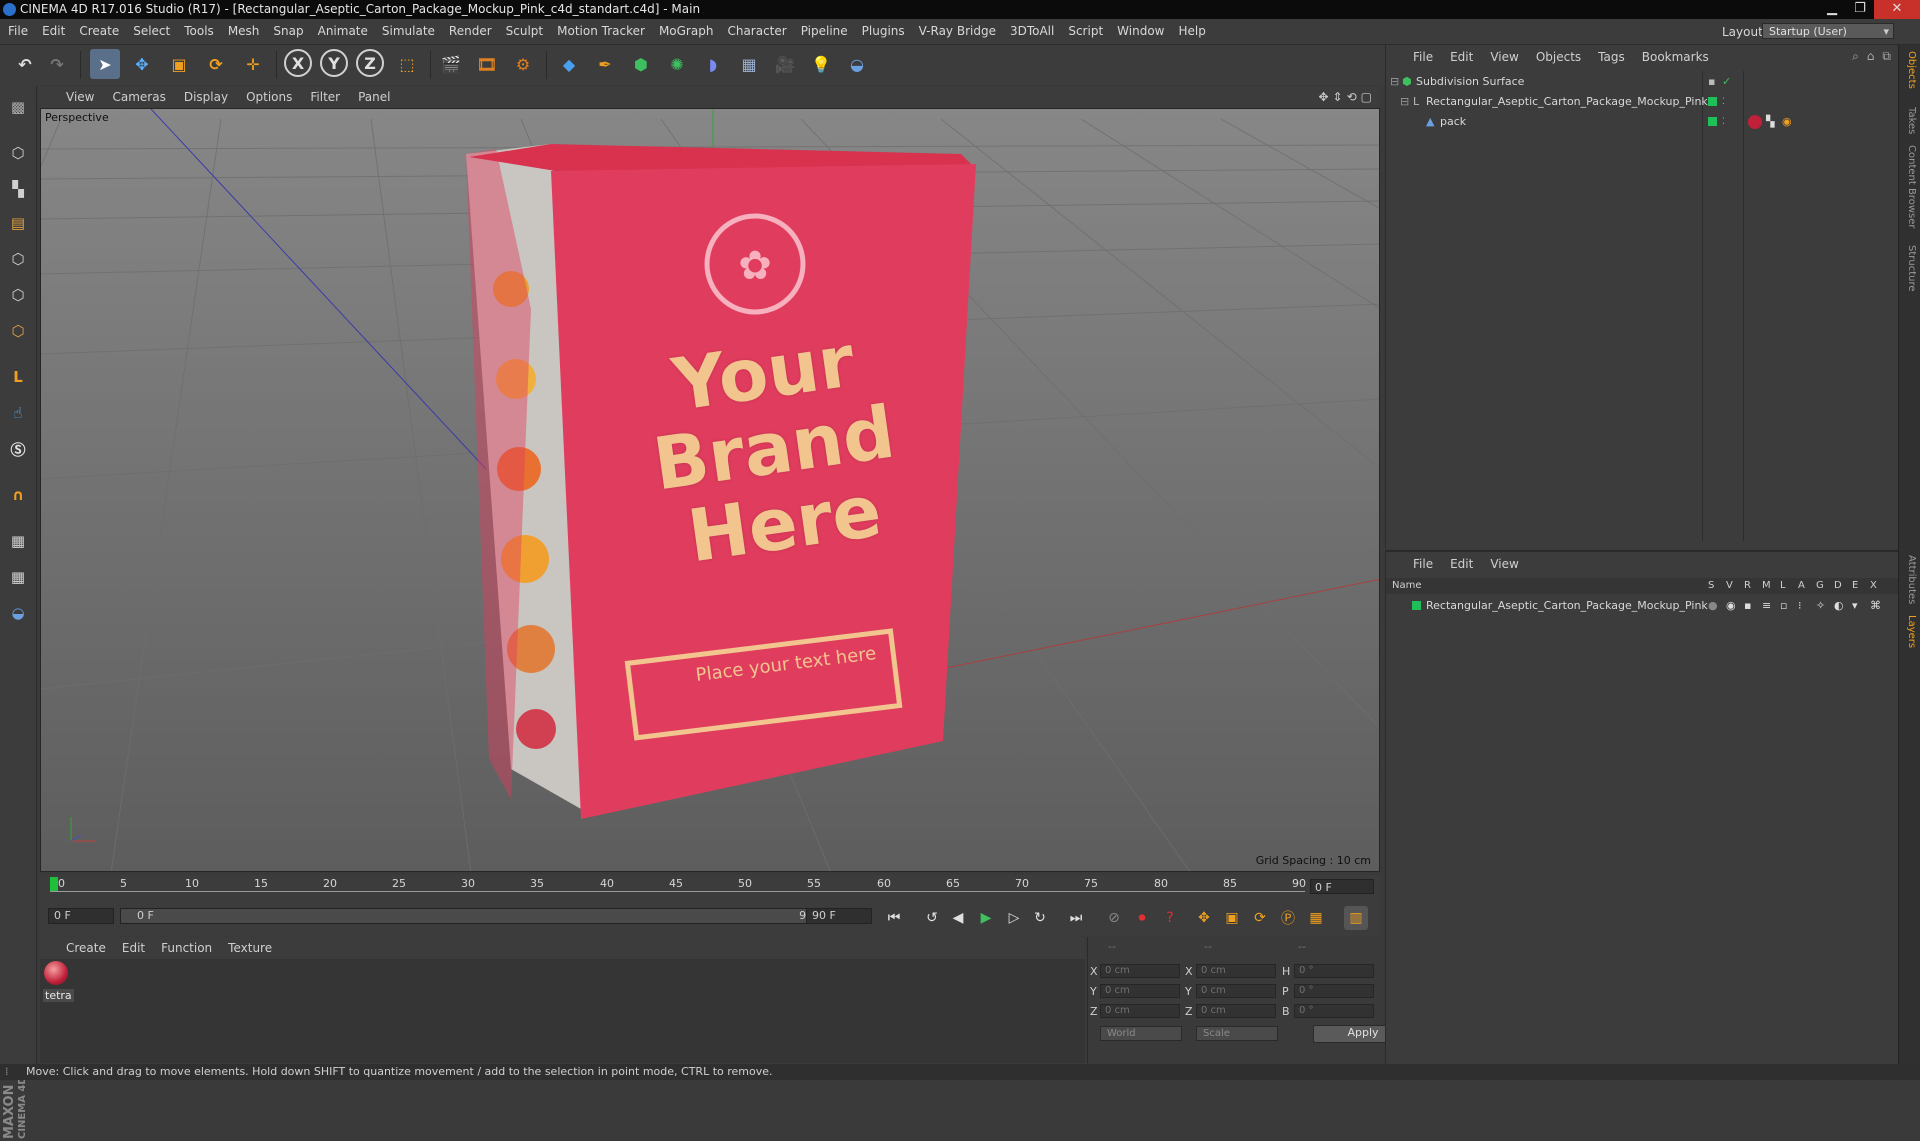 The width and height of the screenshot is (1920, 1141). Describe the element at coordinates (105, 64) in the screenshot. I see `select-arrow-icon: ➤` at that location.